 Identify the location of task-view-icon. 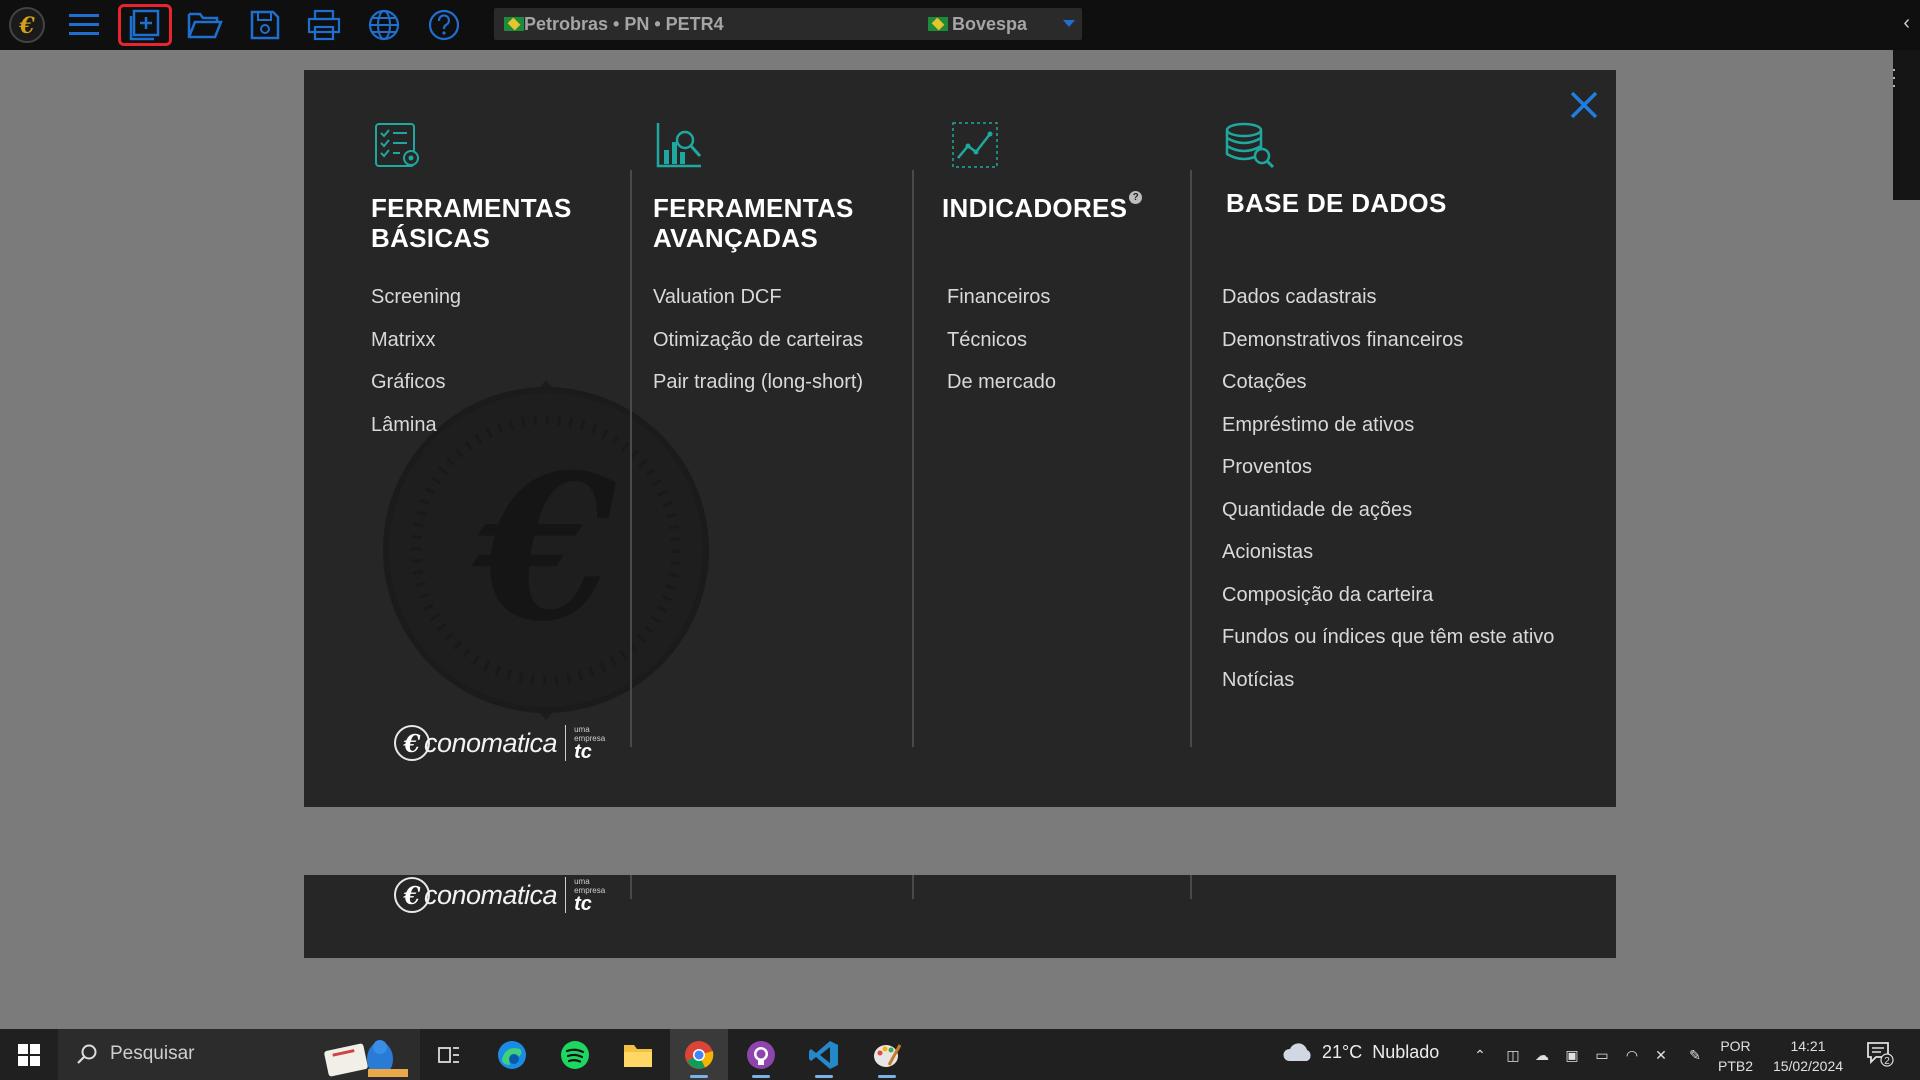
(449, 1054).